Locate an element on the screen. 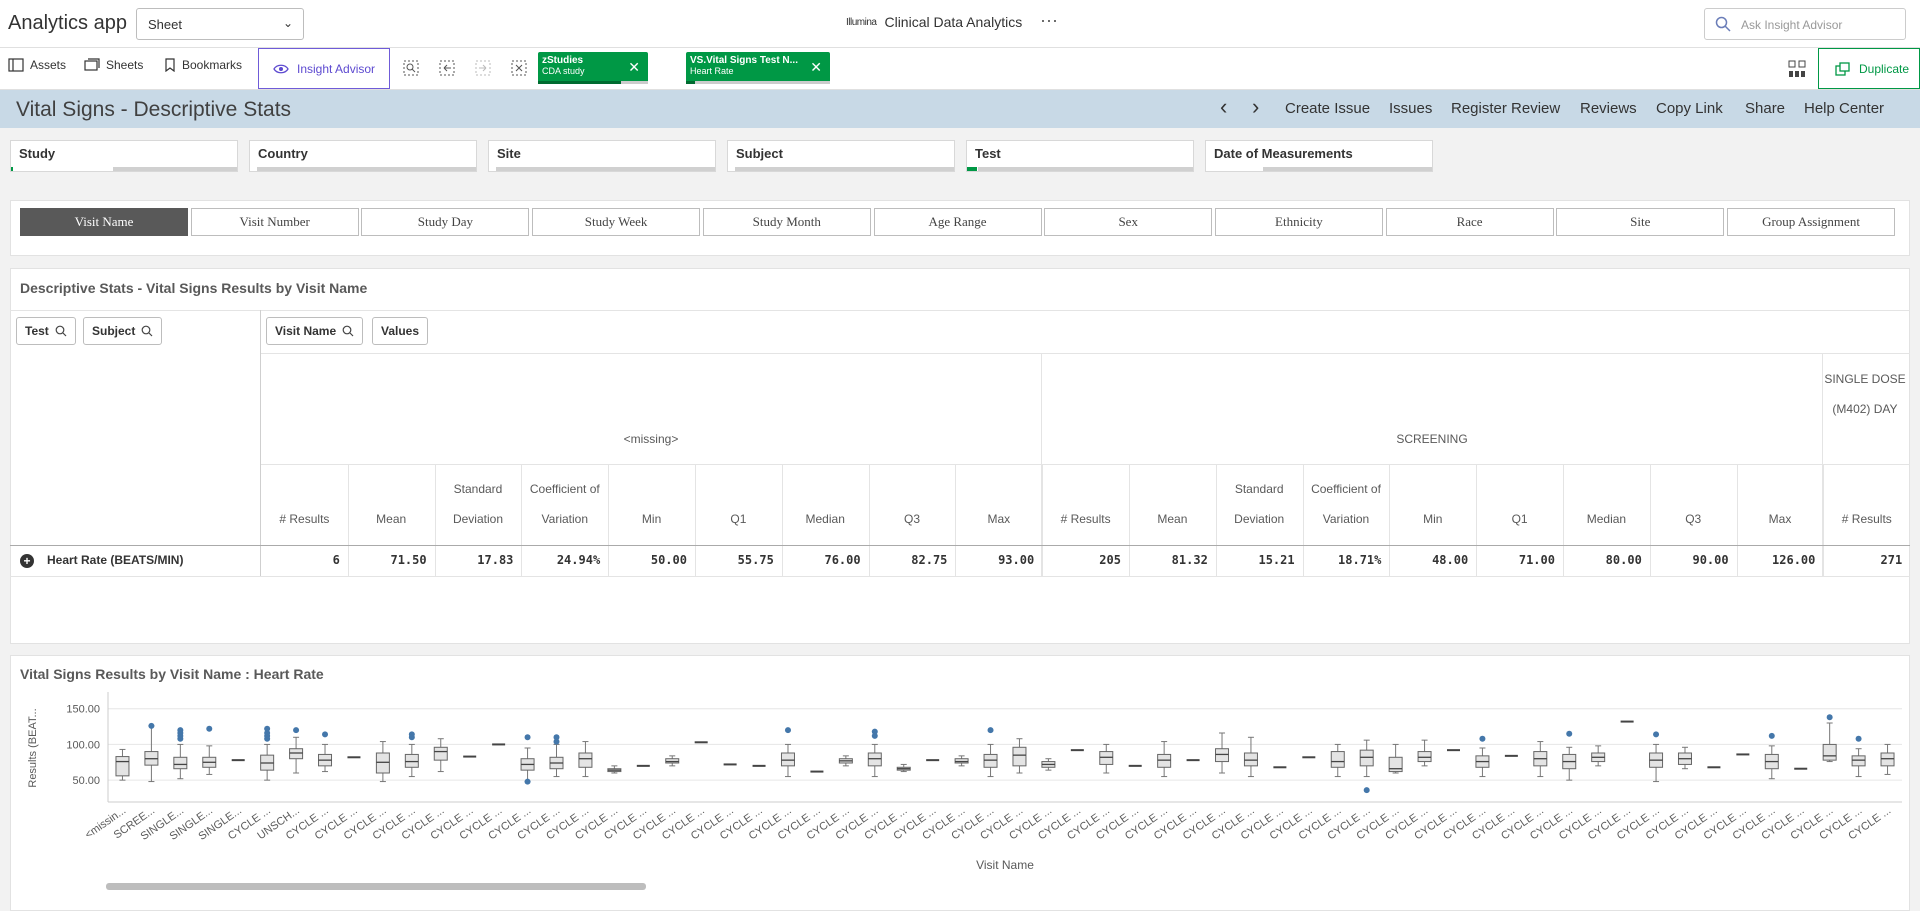 The width and height of the screenshot is (1920, 911). copy-link-link: Copy Link is located at coordinates (1689, 108).